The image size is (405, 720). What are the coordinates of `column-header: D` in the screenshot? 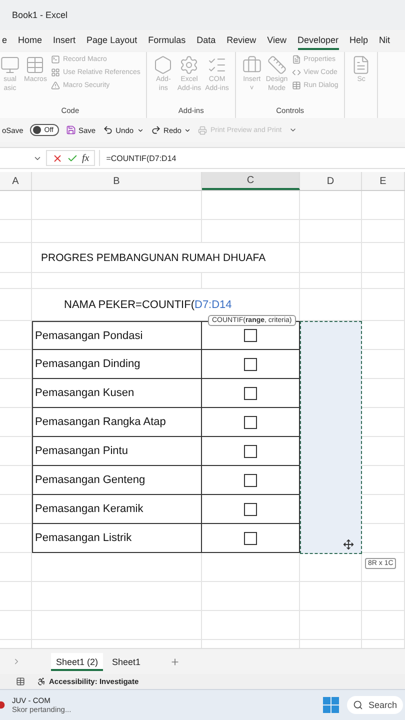 It's located at (331, 181).